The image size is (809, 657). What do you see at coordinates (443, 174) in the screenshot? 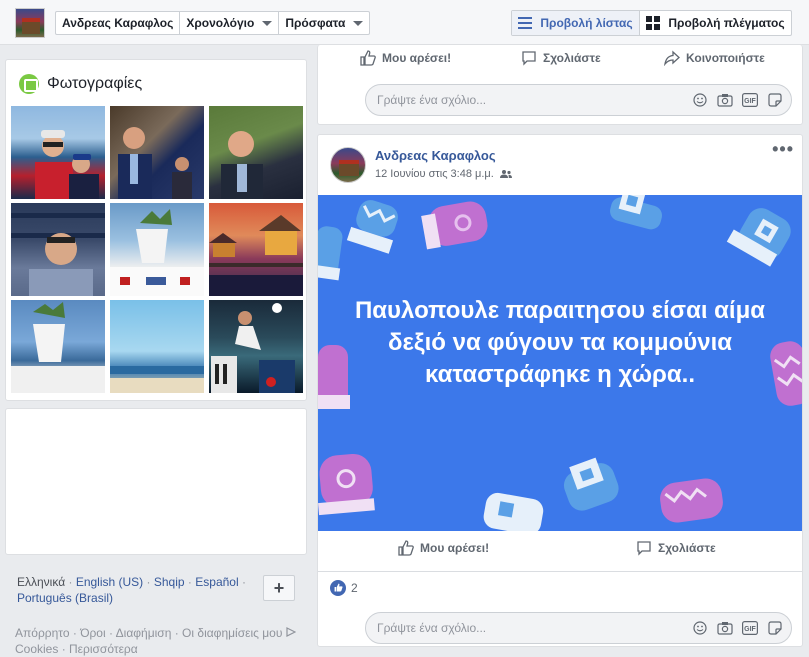
I see `post-timestamp: 12 Ιουνίου στις 3:48 μ.μ.` at bounding box center [443, 174].